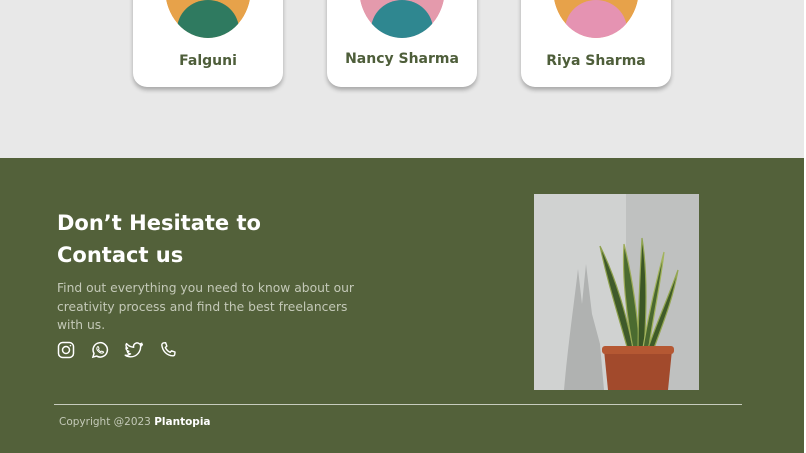 This screenshot has height=453, width=806. What do you see at coordinates (596, 61) in the screenshot?
I see `team-member-name: Riya Sharma` at bounding box center [596, 61].